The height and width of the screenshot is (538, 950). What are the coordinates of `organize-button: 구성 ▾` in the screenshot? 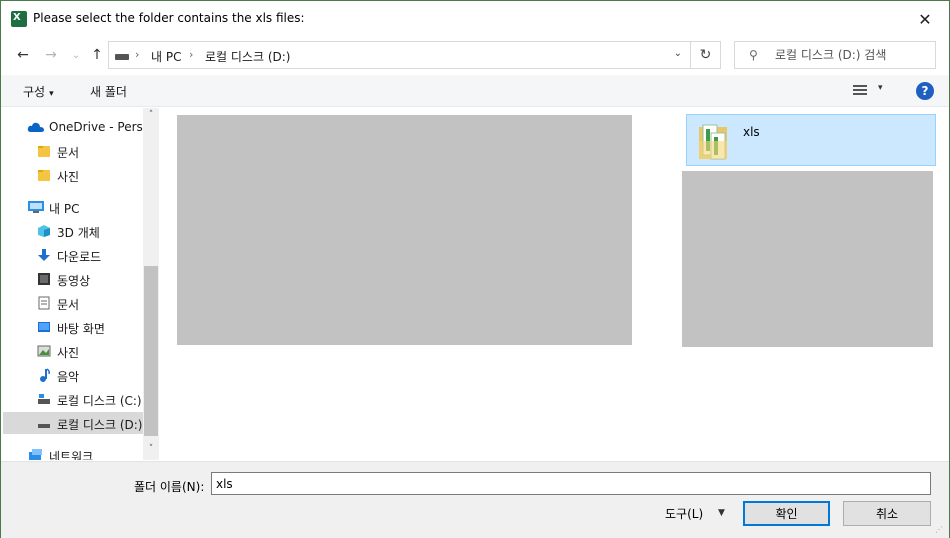 It's located at (38, 91).